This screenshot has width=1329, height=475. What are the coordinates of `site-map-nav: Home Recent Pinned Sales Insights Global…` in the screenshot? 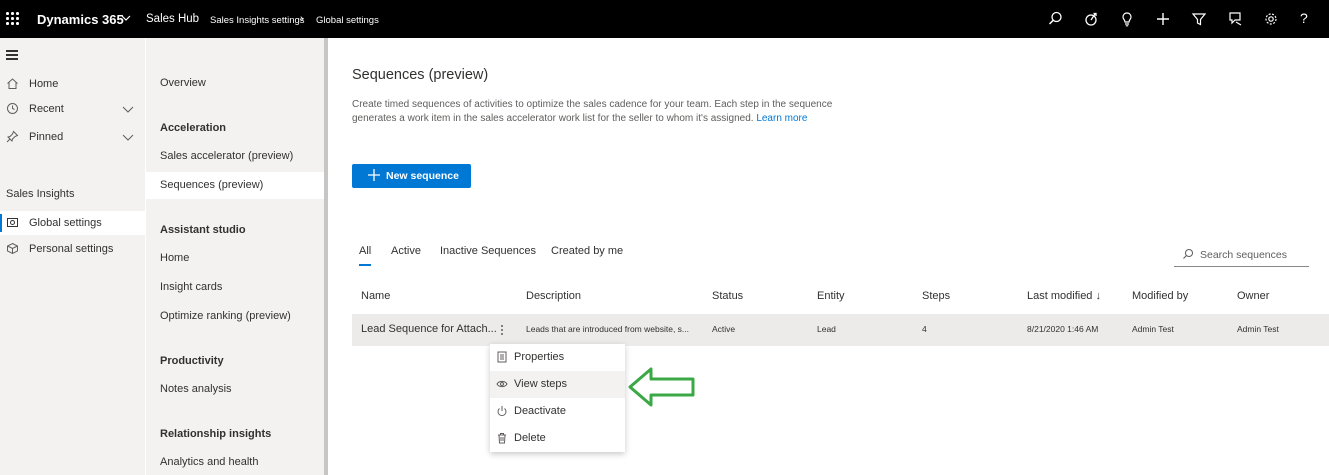 It's located at (72, 256).